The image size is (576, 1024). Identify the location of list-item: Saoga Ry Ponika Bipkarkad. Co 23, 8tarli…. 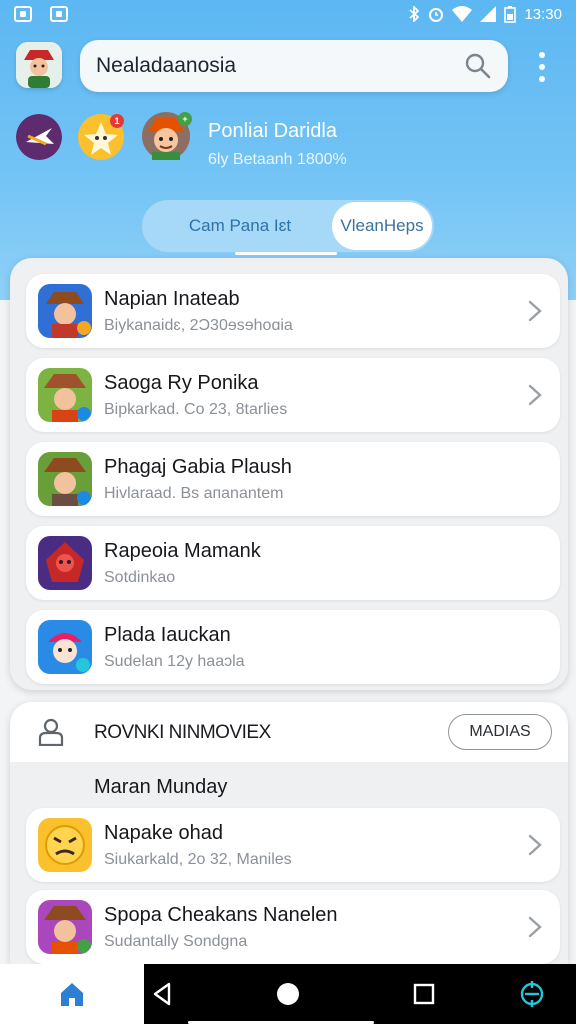
(293, 395).